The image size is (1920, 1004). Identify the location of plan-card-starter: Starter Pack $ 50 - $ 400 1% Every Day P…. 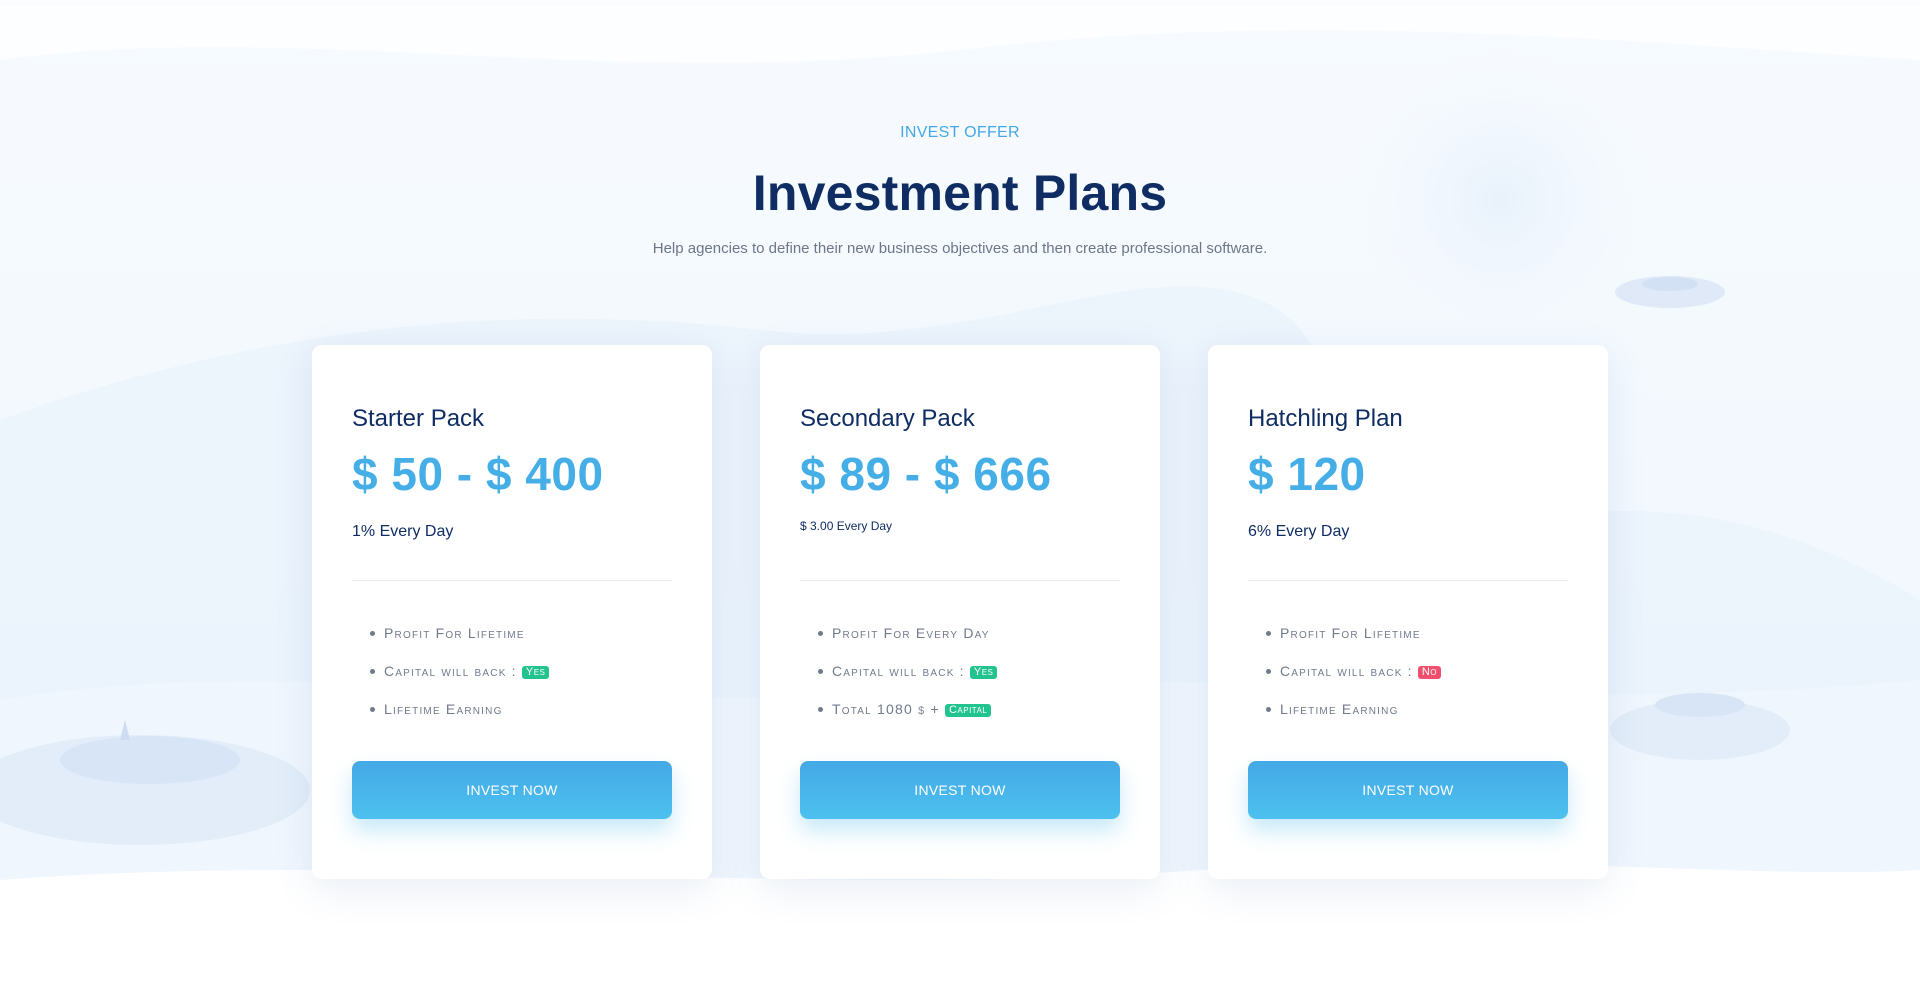
(512, 612).